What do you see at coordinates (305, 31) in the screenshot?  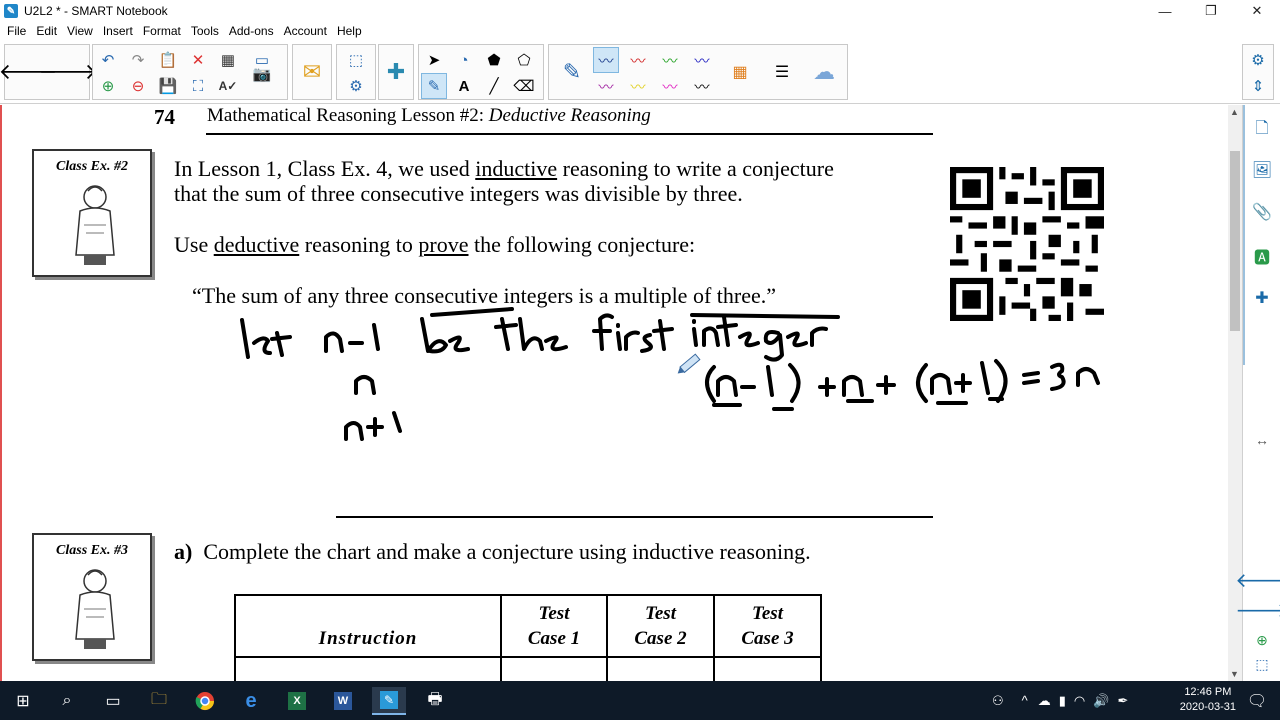 I see `menu-account: Account` at bounding box center [305, 31].